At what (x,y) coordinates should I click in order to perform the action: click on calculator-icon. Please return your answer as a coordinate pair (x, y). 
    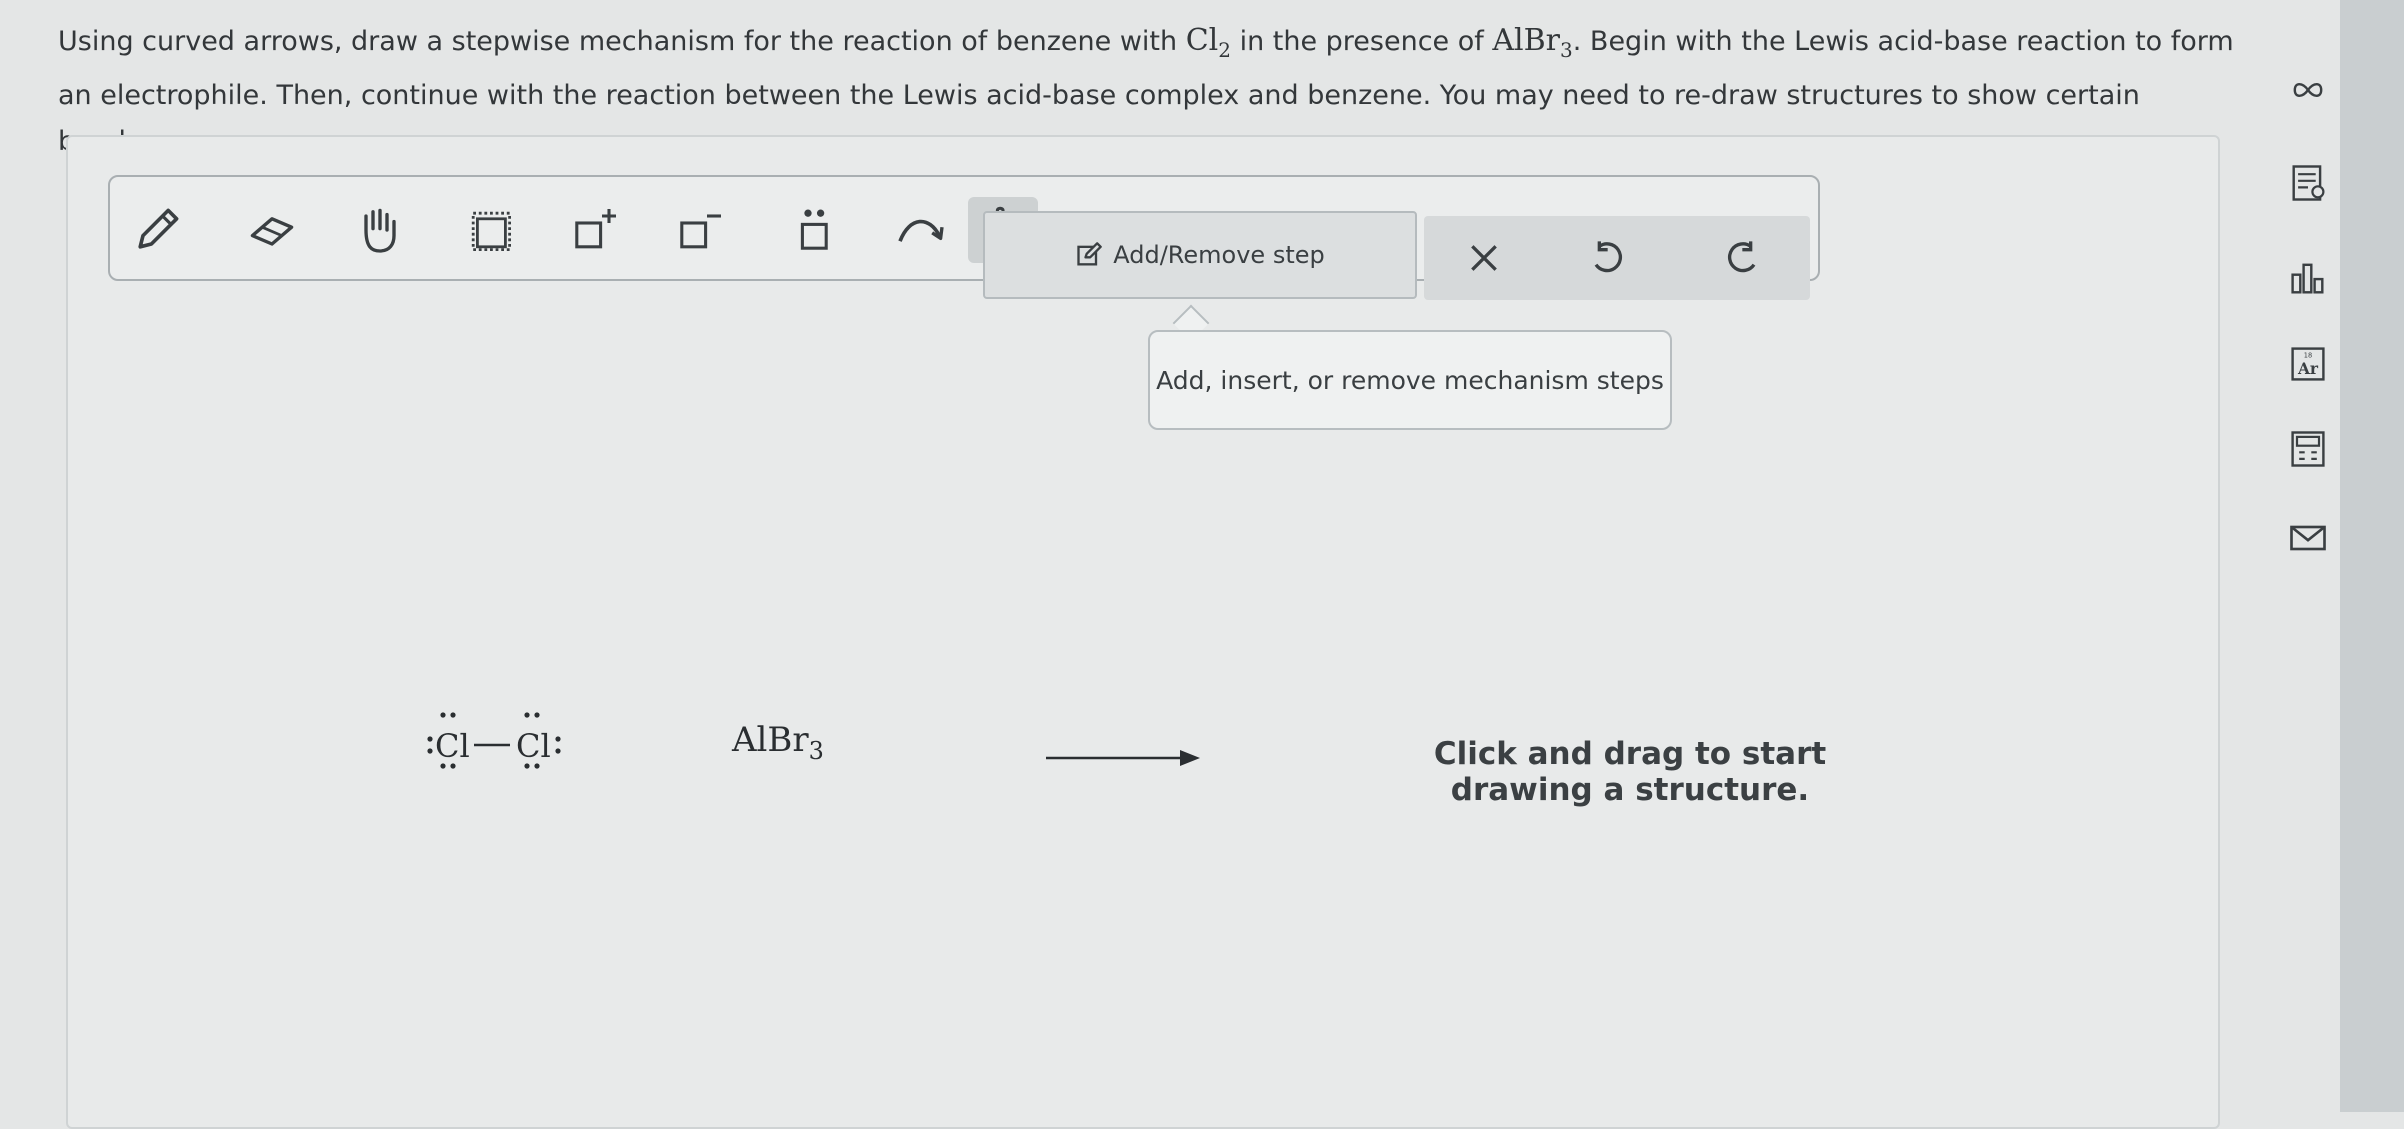
    Looking at the image, I should click on (2308, 449).